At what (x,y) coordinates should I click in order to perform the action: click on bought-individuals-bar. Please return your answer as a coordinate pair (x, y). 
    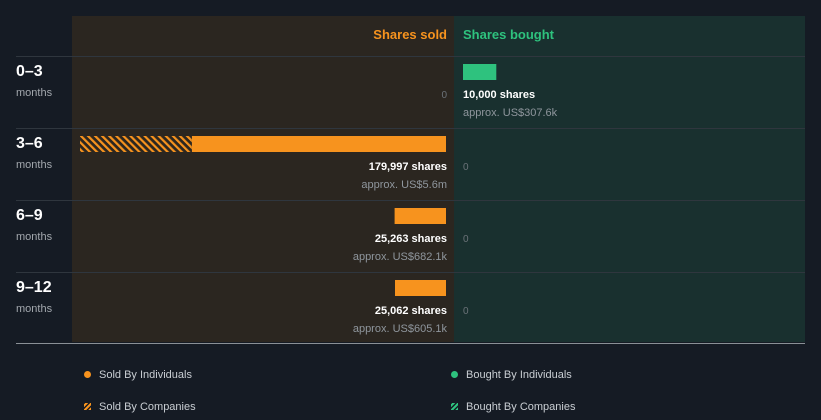
    Looking at the image, I should click on (480, 72).